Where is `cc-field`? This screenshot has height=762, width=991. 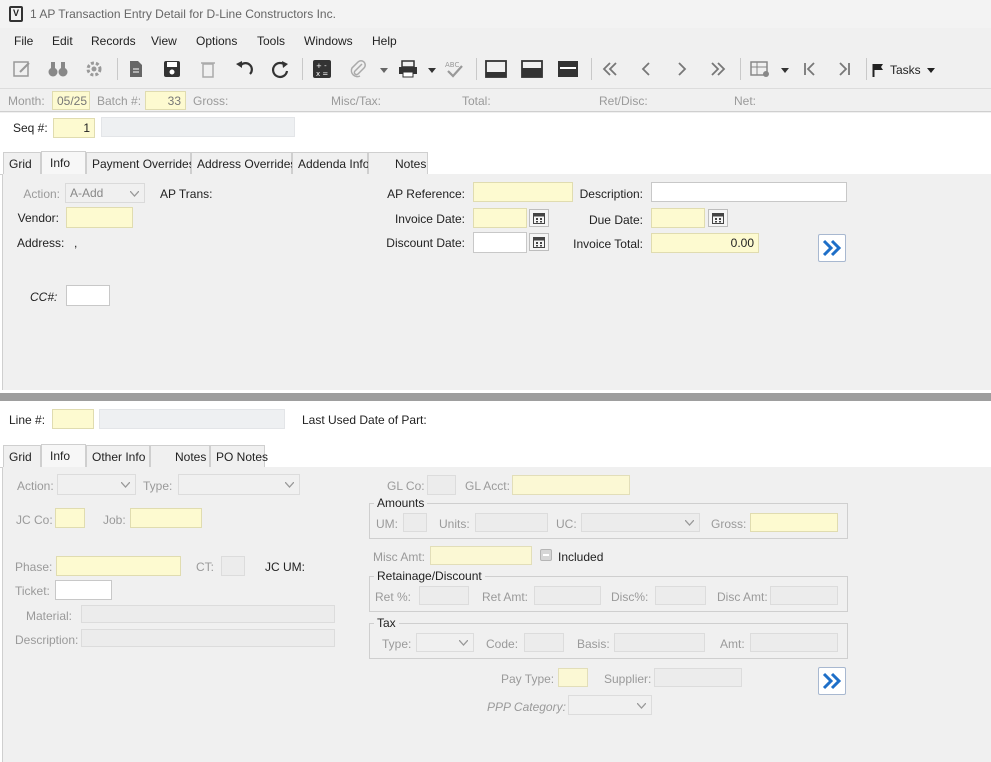 cc-field is located at coordinates (88, 295).